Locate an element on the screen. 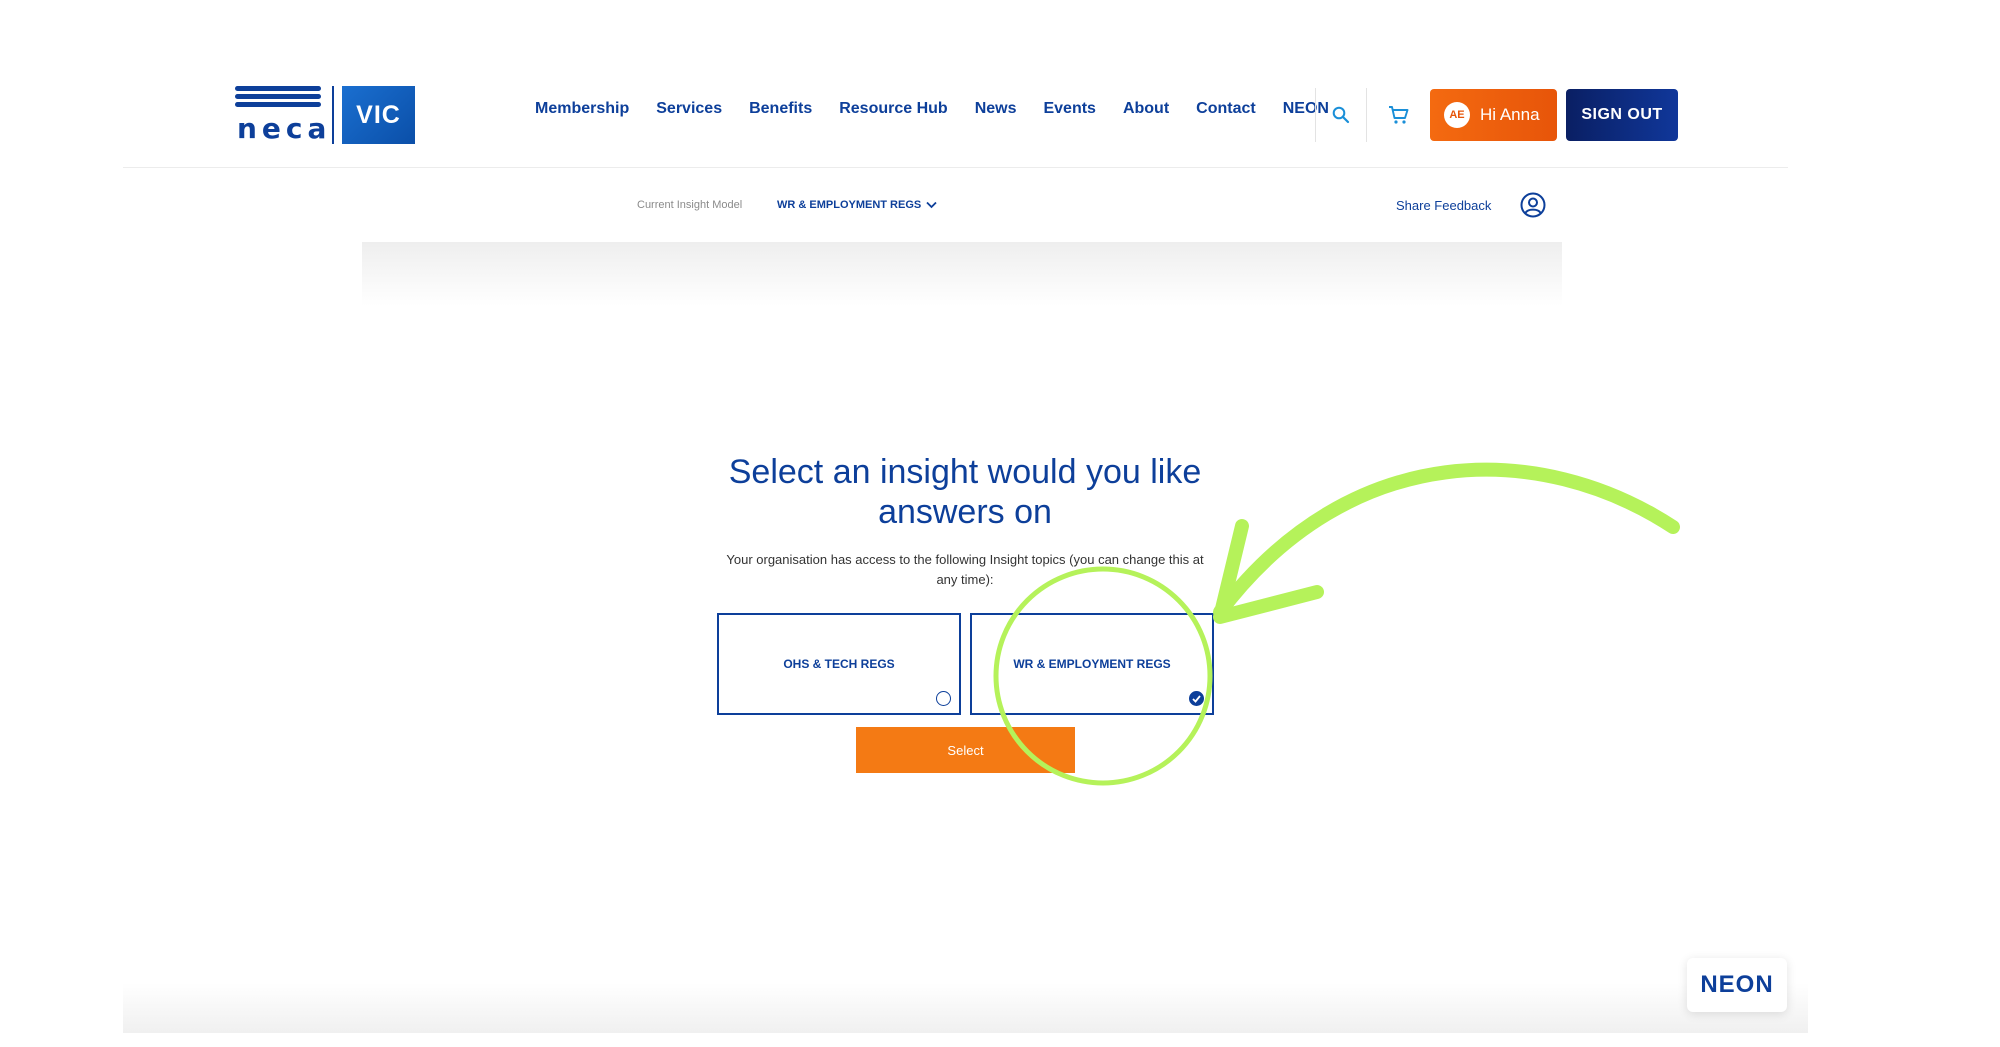 The image size is (2000, 1047). chevron-down-icon is located at coordinates (931, 205).